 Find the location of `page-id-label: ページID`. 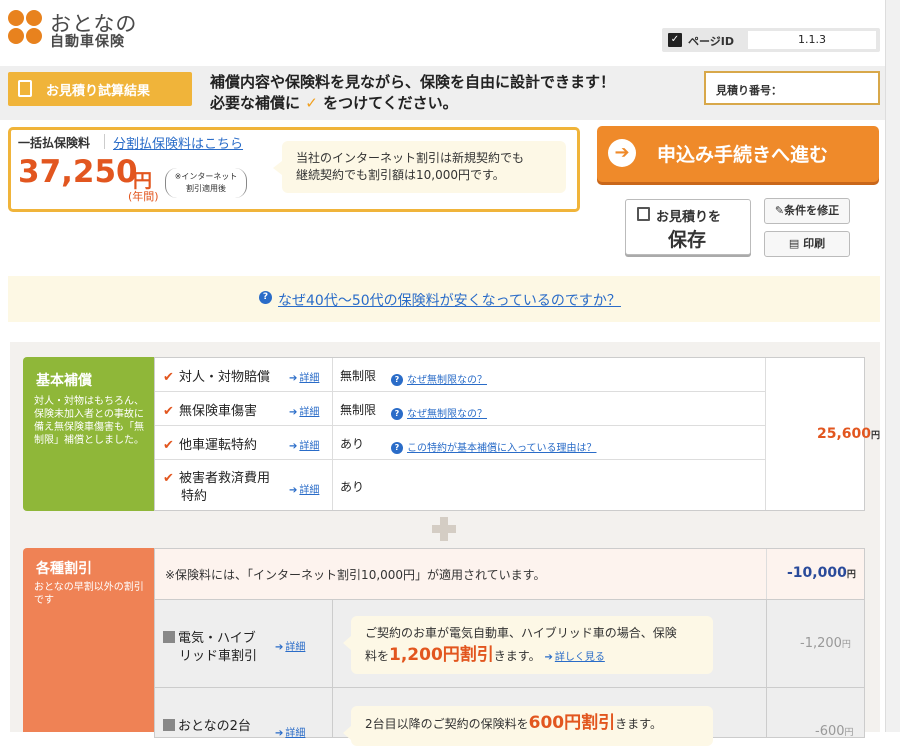

page-id-label: ページID is located at coordinates (711, 41).